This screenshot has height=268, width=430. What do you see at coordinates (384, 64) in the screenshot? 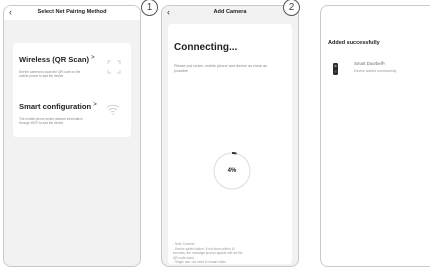
I see `pencil-icon: ✎` at bounding box center [384, 64].